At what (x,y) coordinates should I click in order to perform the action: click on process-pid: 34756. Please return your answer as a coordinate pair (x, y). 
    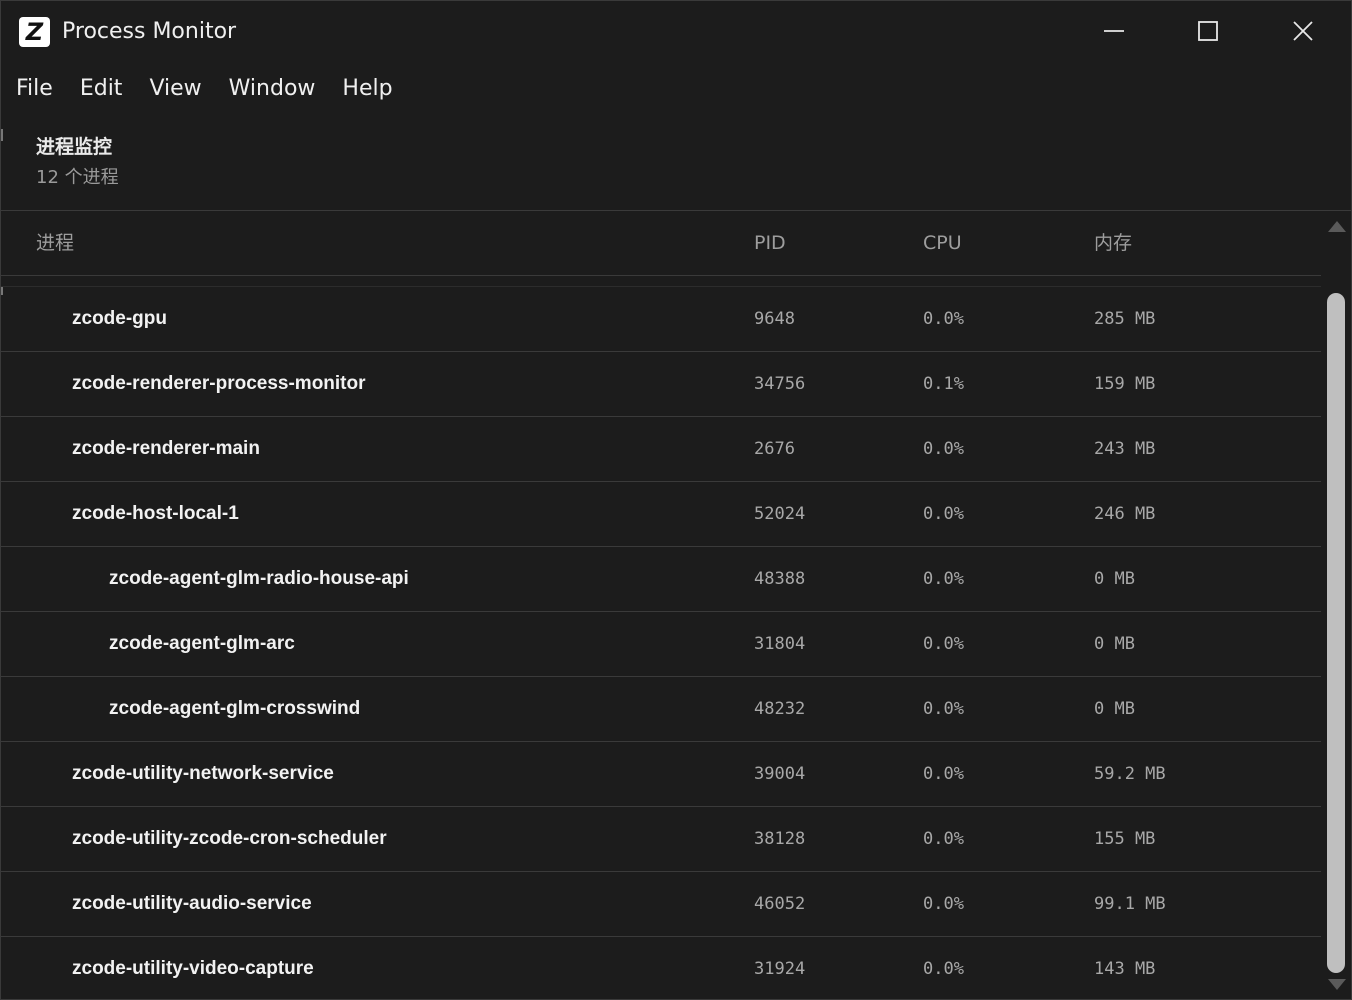
    Looking at the image, I should click on (780, 384).